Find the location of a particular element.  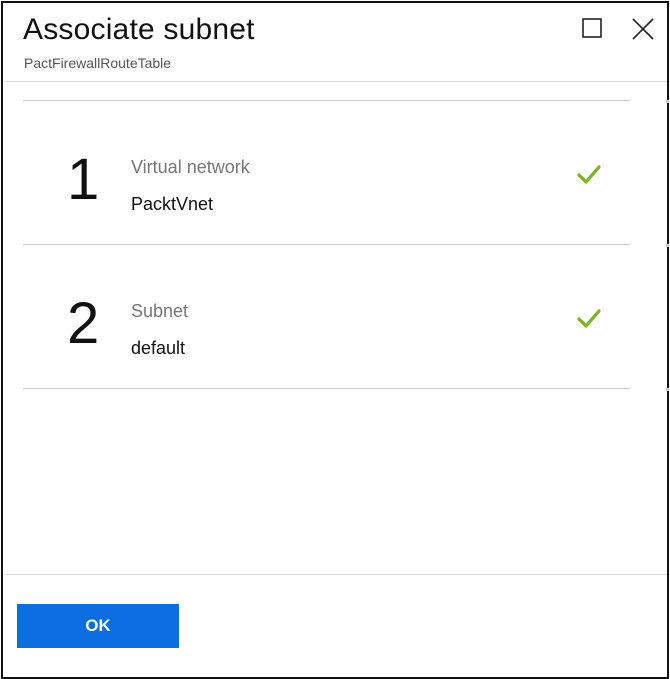

step-divider is located at coordinates (326, 388).